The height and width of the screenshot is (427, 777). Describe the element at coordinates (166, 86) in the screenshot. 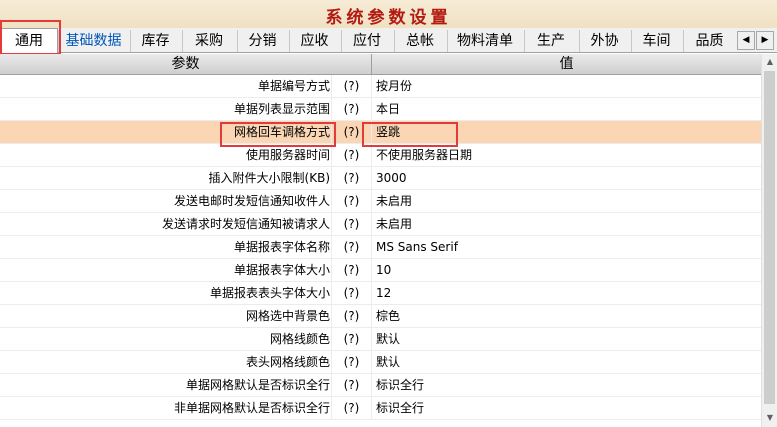

I see `param-name: 单据编号方式` at that location.